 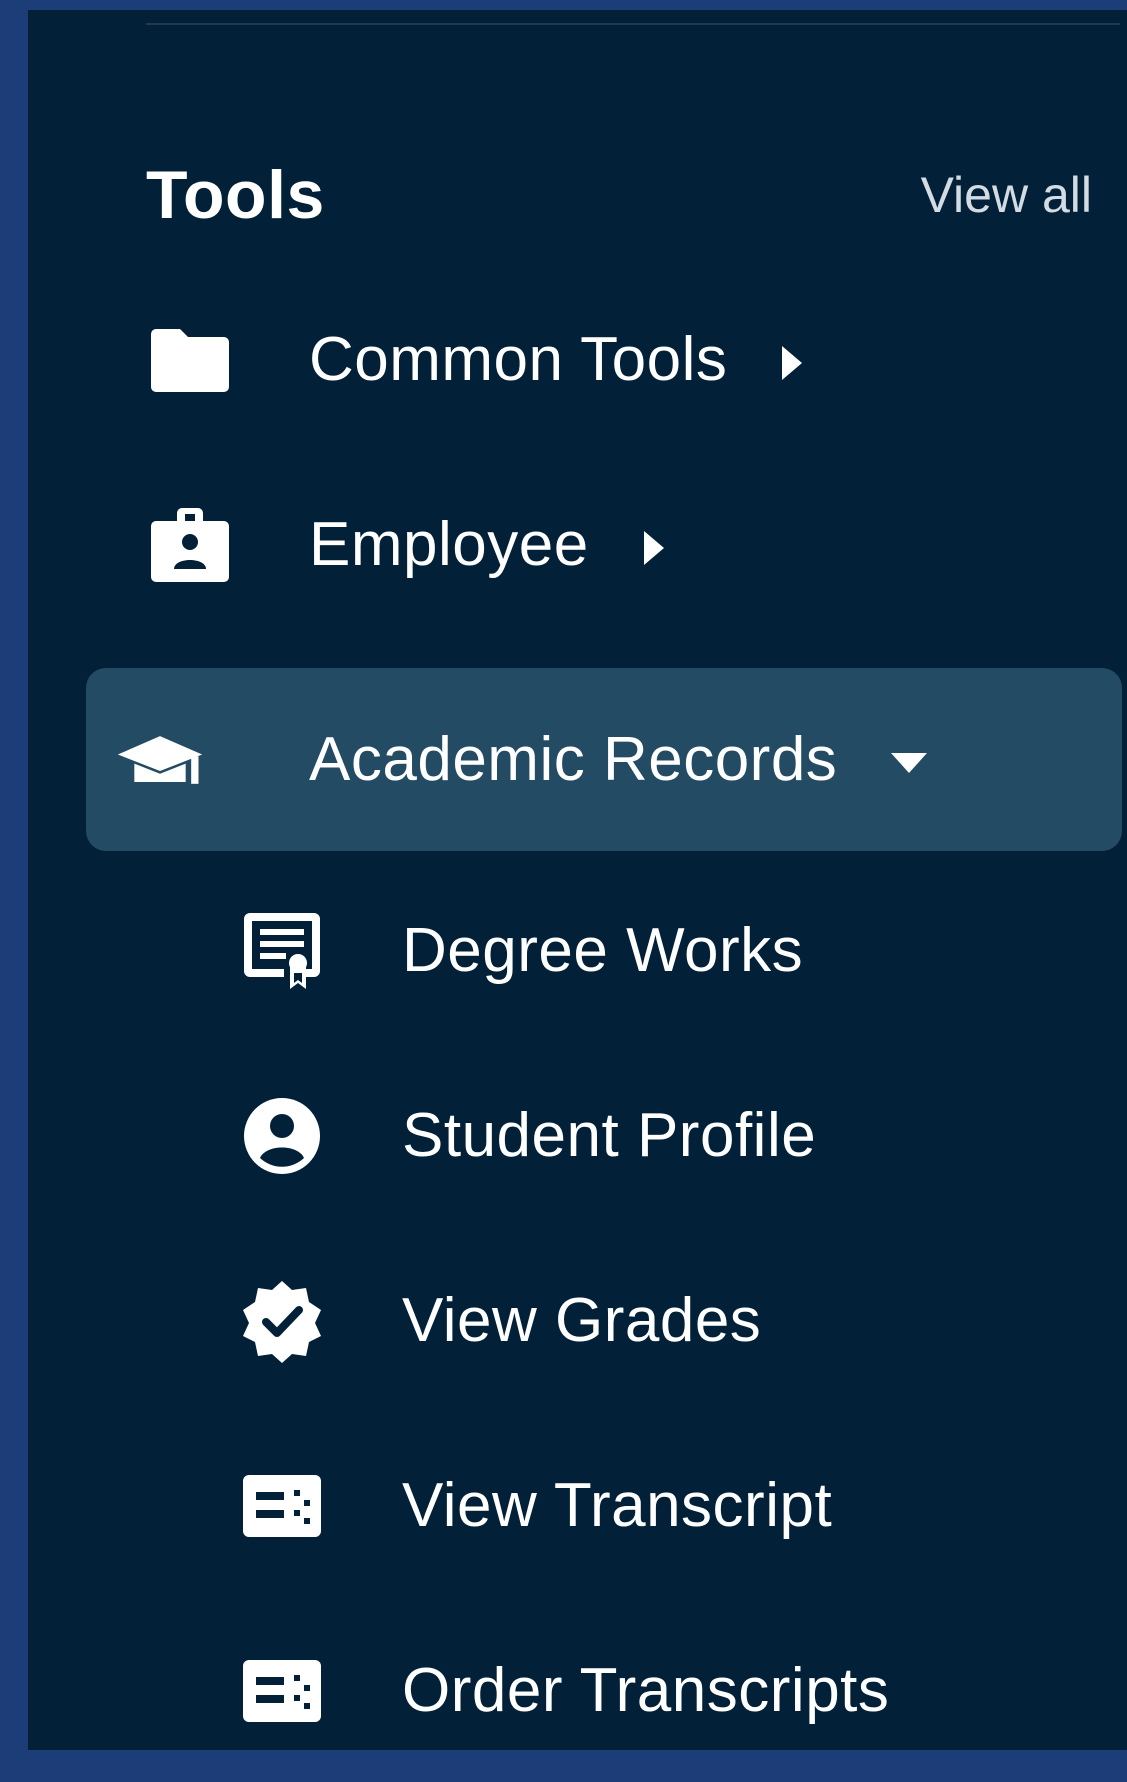 I want to click on menu-item-label: View Grades, so click(x=582, y=1320).